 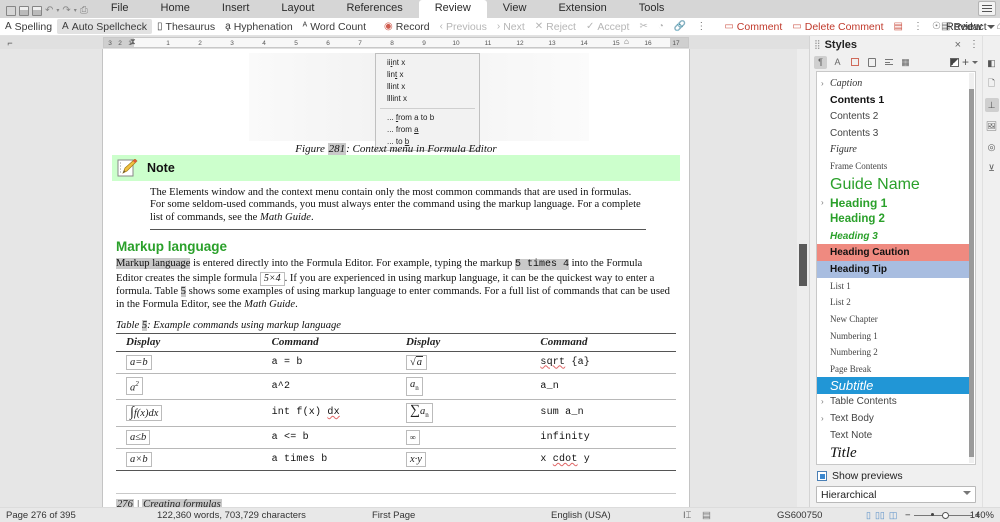 What do you see at coordinates (982, 515) in the screenshot?
I see `status-zoom-level: 140%` at bounding box center [982, 515].